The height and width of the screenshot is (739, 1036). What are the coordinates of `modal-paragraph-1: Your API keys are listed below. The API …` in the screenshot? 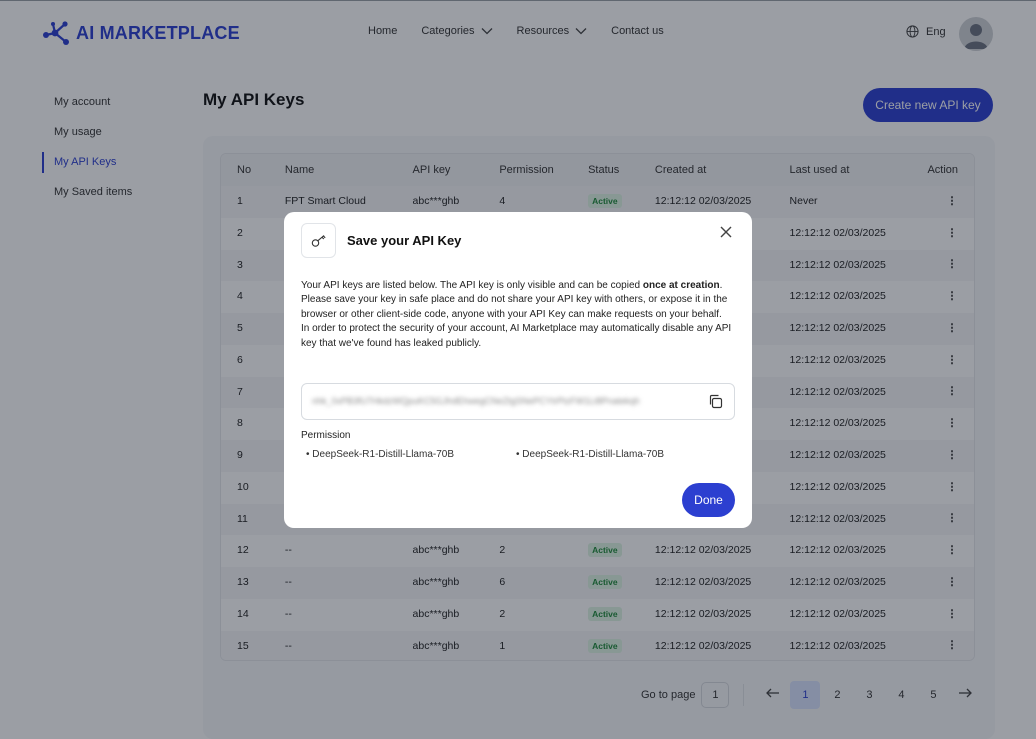 It's located at (518, 286).